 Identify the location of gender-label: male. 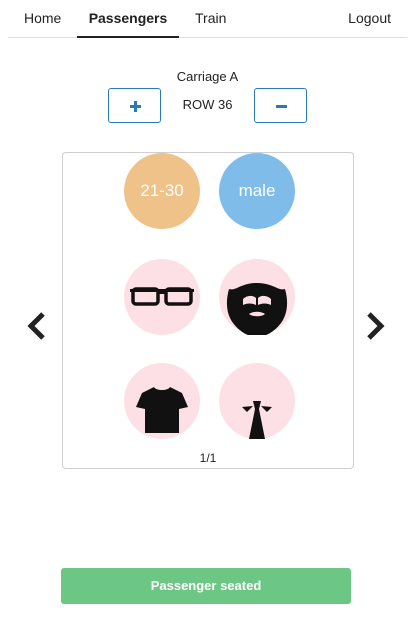
(257, 190).